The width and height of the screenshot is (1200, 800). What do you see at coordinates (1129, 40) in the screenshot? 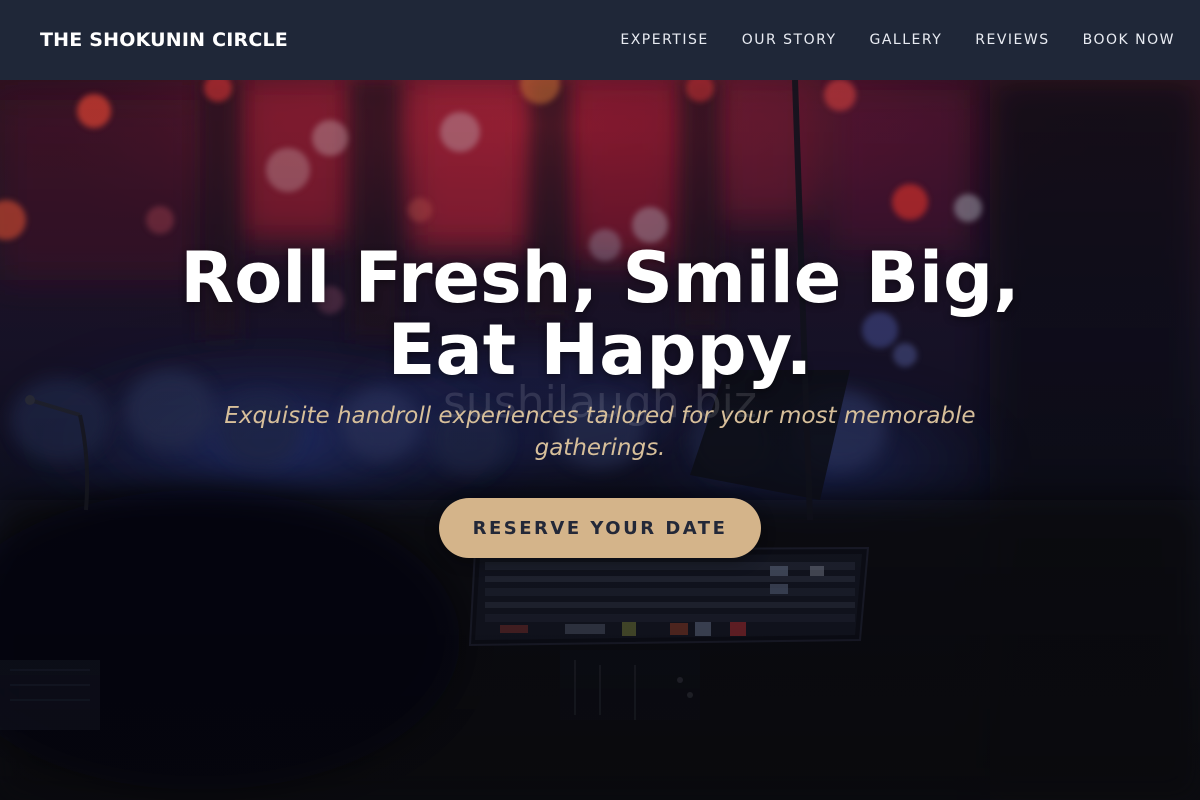
I see `nav-link-book-now: BOOK NOW` at bounding box center [1129, 40].